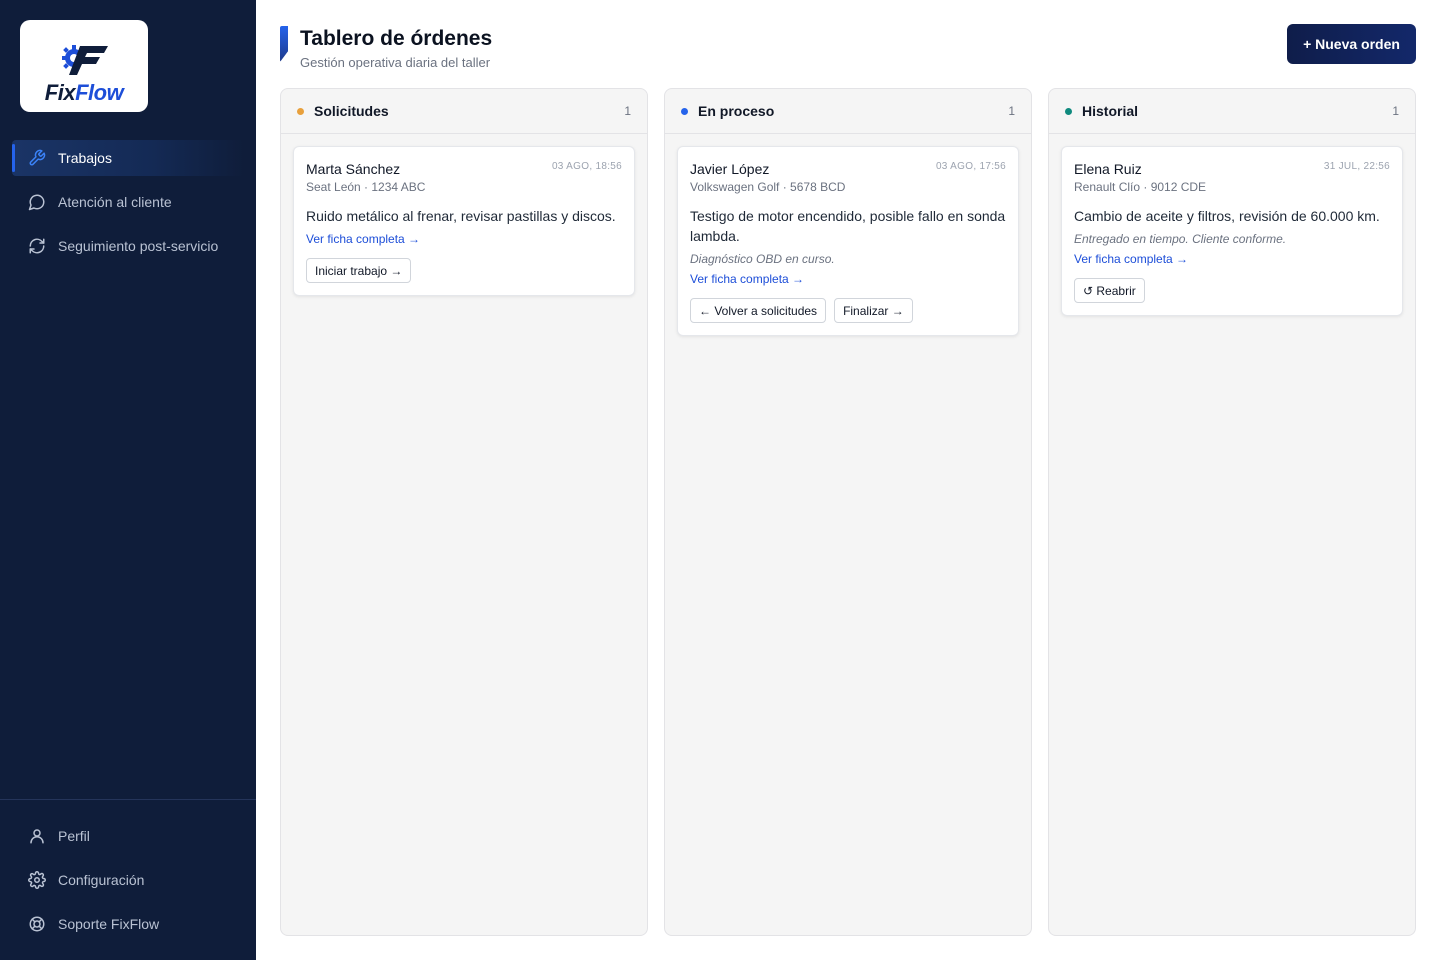 The width and height of the screenshot is (1440, 960). What do you see at coordinates (74, 836) in the screenshot?
I see `sidebar-item-label: Perfil` at bounding box center [74, 836].